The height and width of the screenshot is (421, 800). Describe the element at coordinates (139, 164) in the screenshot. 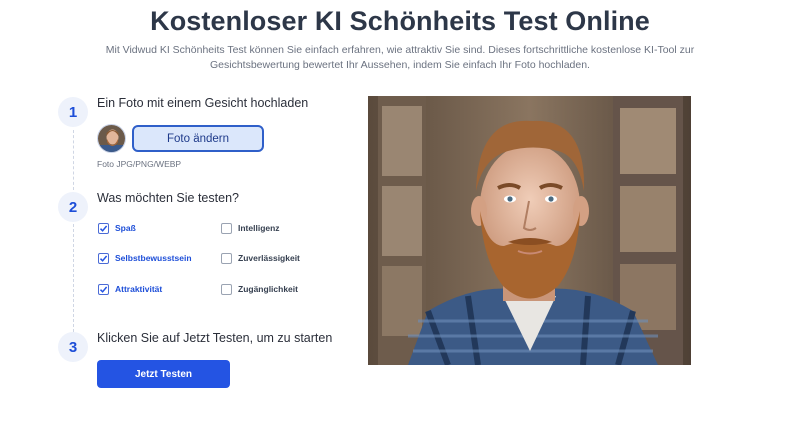

I see `file-format-hint: Foto JPG/PNG/WEBP` at that location.